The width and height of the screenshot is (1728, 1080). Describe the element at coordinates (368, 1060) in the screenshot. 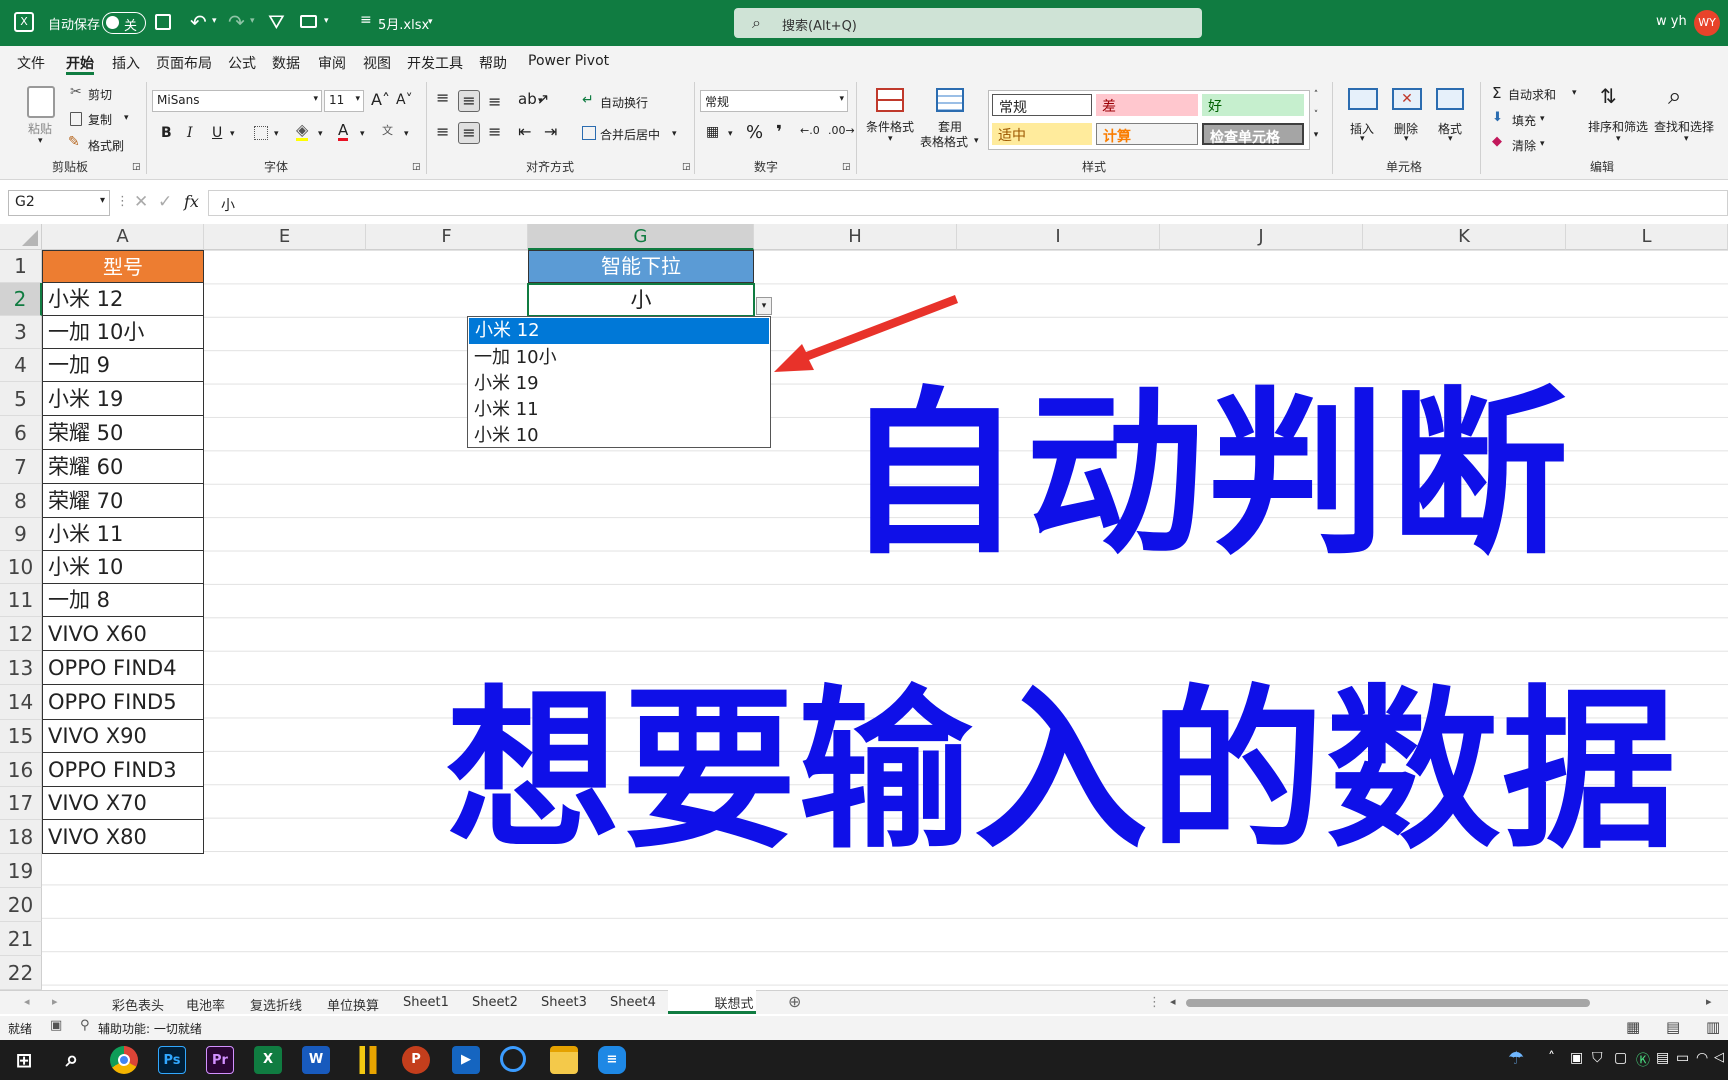

I see `power-bi-icon` at that location.